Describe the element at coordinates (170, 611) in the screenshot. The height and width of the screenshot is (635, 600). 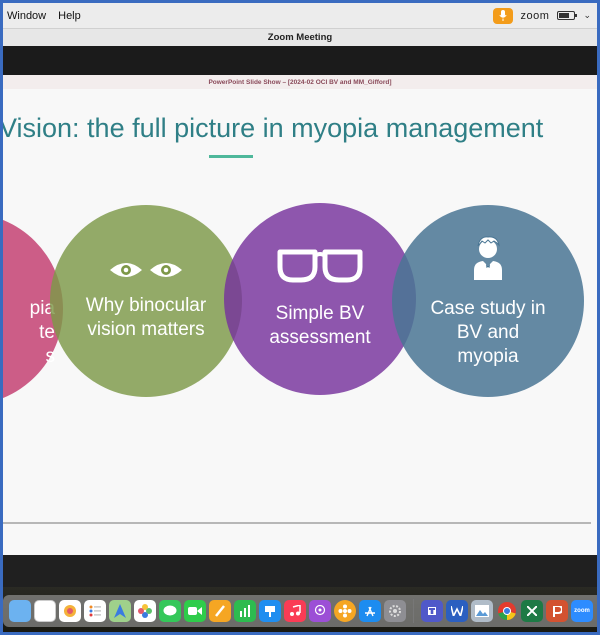
I see `messages-icon` at that location.